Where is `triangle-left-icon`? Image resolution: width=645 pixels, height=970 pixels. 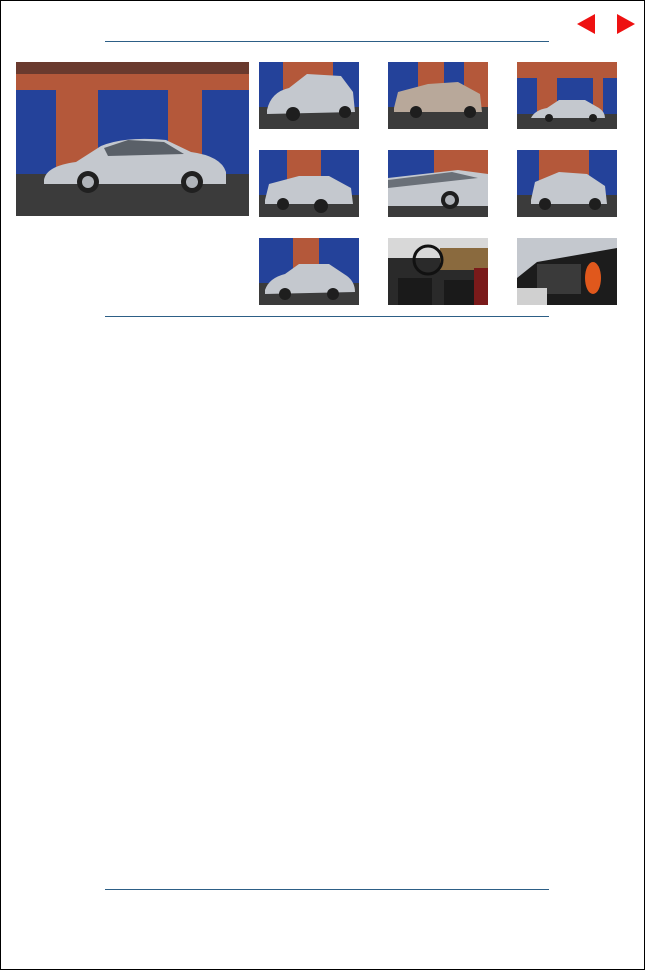 triangle-left-icon is located at coordinates (586, 24).